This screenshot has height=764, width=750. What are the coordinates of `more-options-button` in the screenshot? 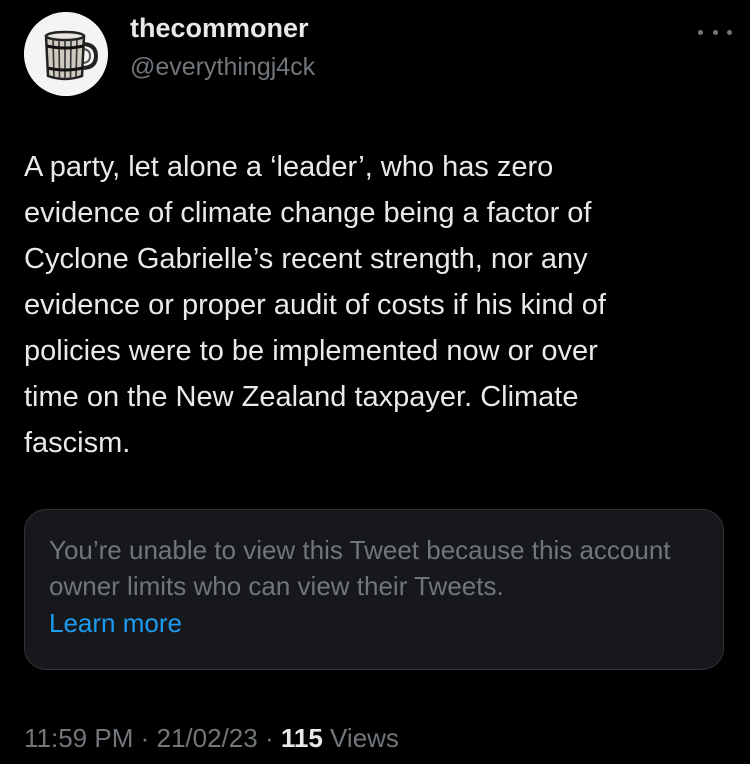 It's located at (715, 32).